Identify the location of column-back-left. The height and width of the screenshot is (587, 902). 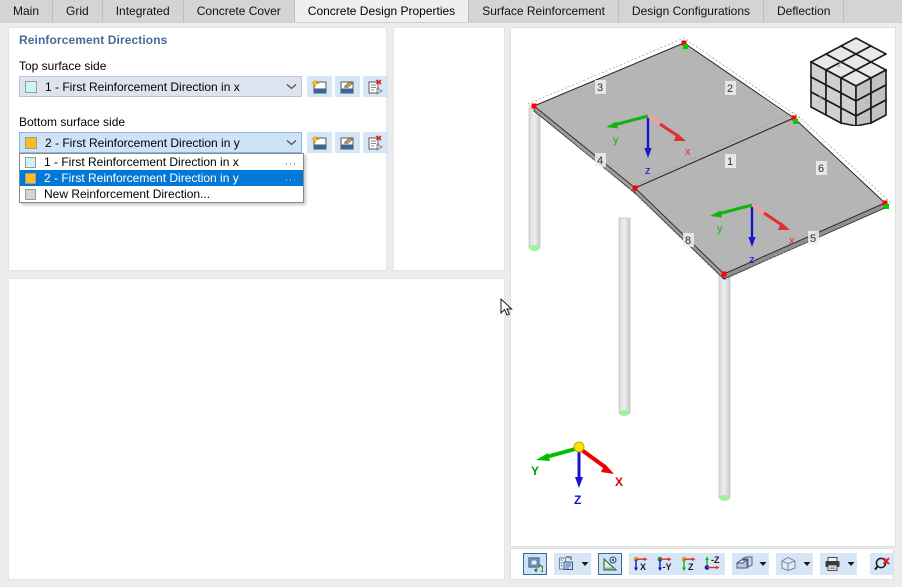
(534, 179).